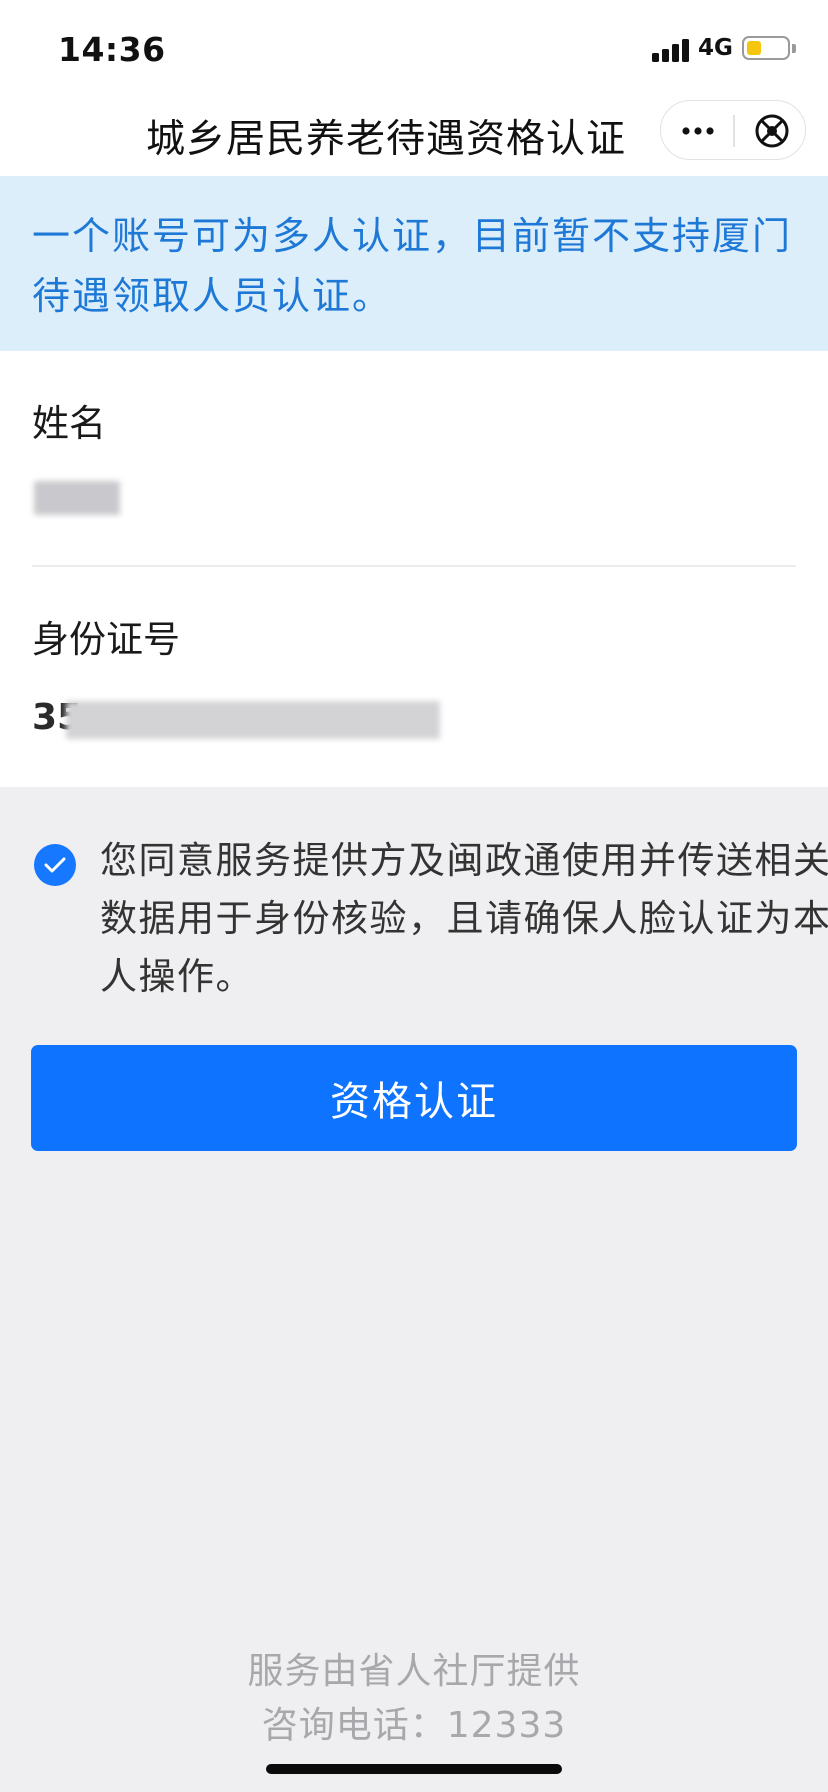  I want to click on notice-banner: 一个账号可为多人认证，目前暂不支持厦门待遇领取人员认证。, so click(414, 263).